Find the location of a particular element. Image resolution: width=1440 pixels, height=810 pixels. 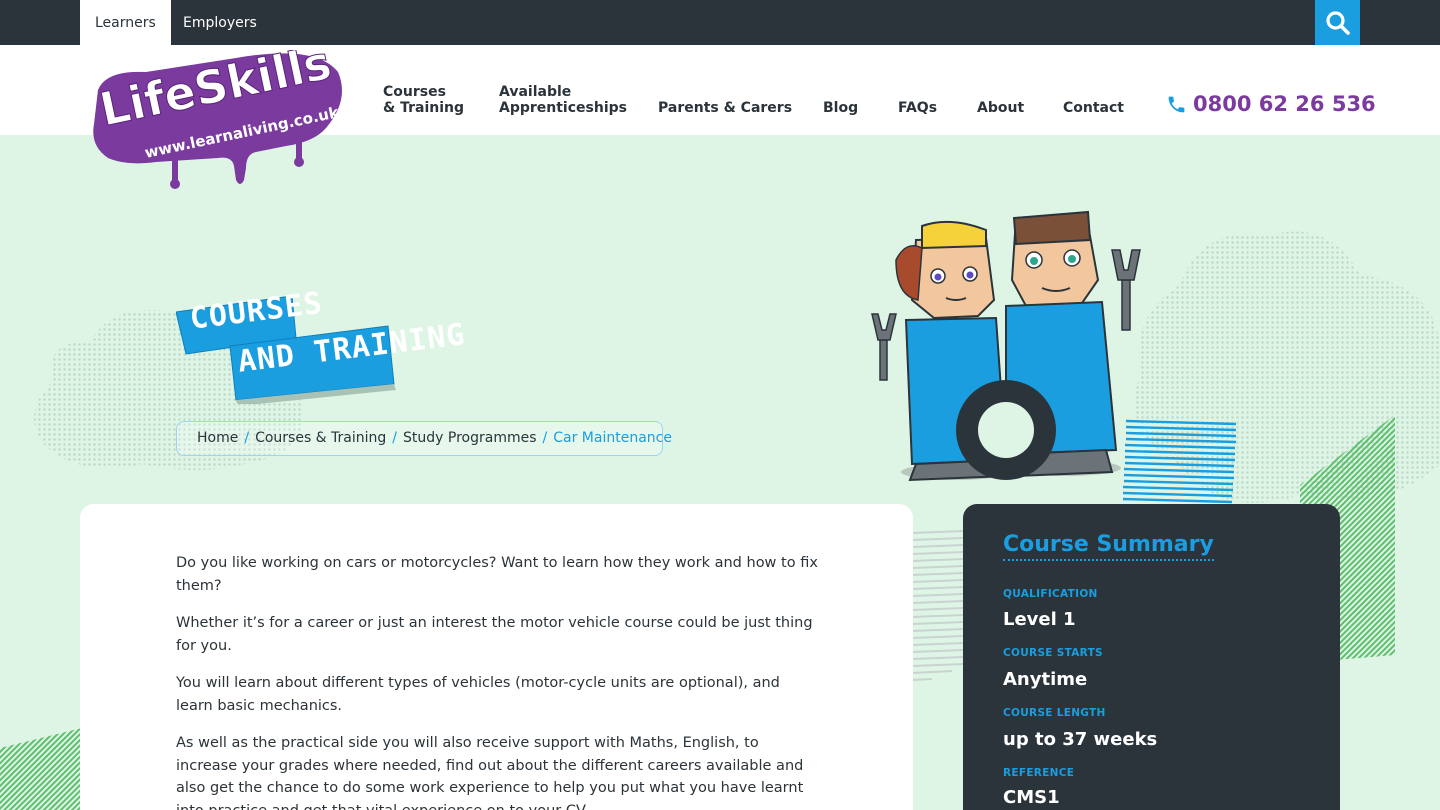

reference-value: CMS1 is located at coordinates (1031, 797).